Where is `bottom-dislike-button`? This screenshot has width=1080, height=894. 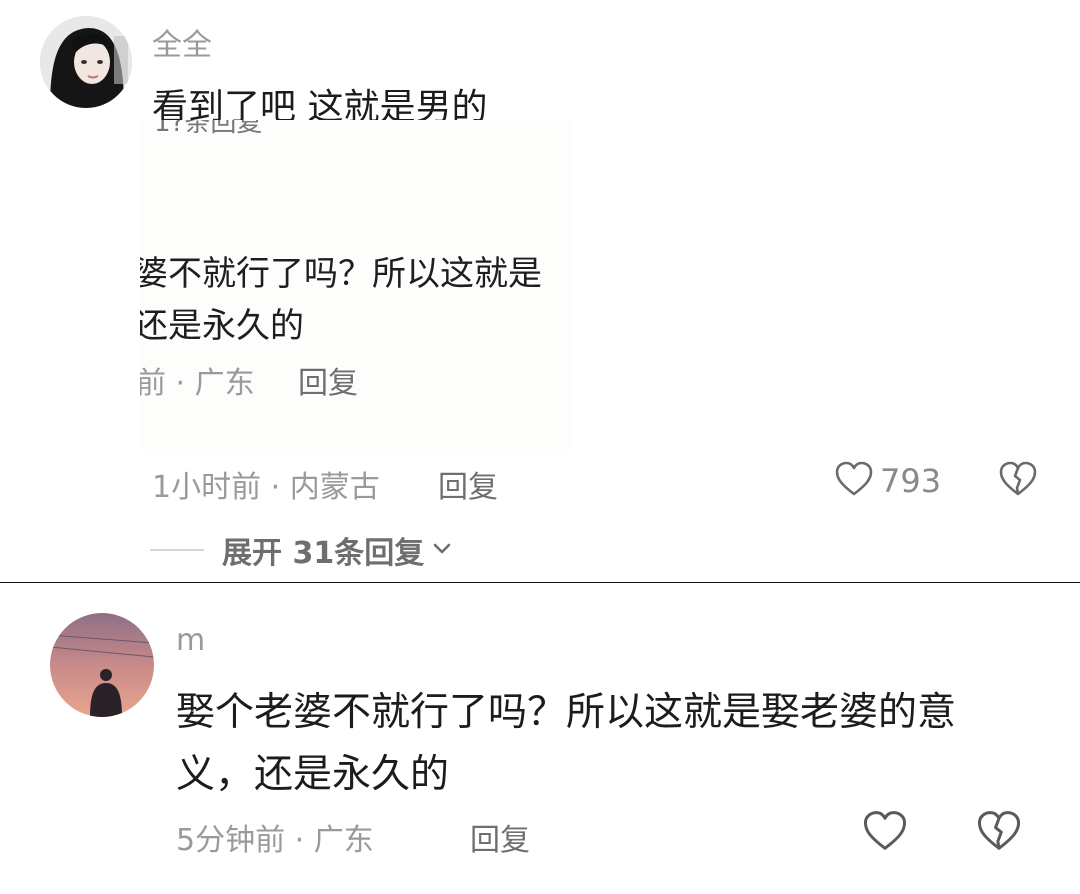 bottom-dislike-button is located at coordinates (999, 833).